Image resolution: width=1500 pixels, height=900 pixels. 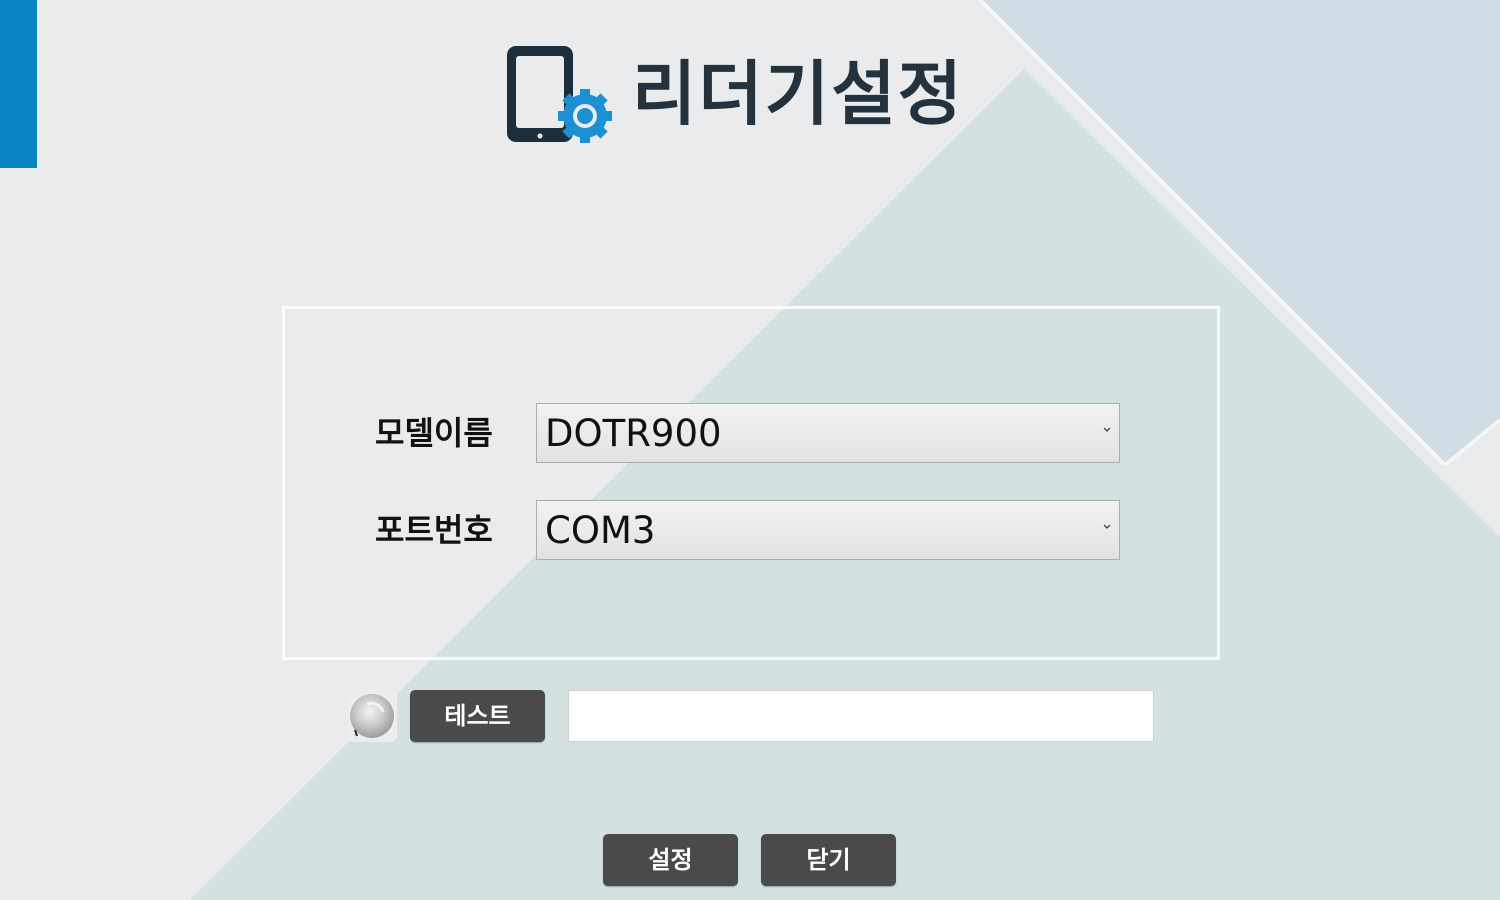 I want to click on port-number-value: COM3, so click(x=600, y=530).